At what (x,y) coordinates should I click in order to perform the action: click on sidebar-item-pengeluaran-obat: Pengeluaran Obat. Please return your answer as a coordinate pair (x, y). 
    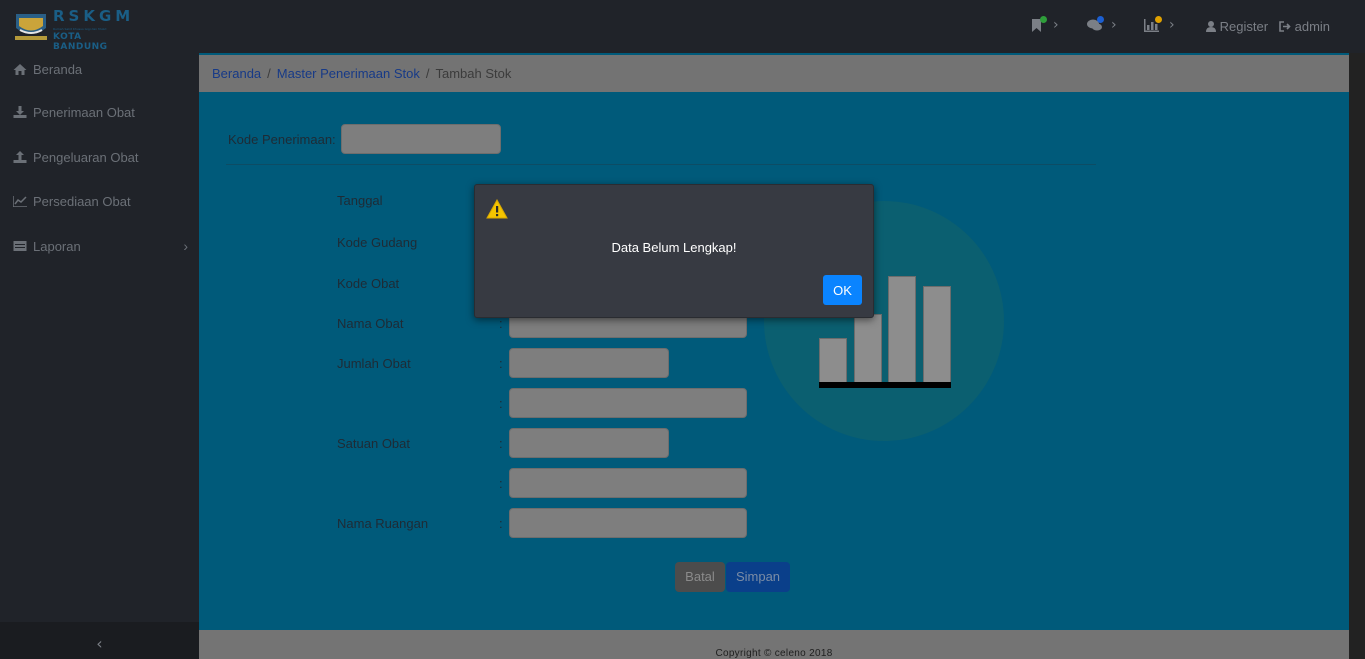
    Looking at the image, I should click on (76, 157).